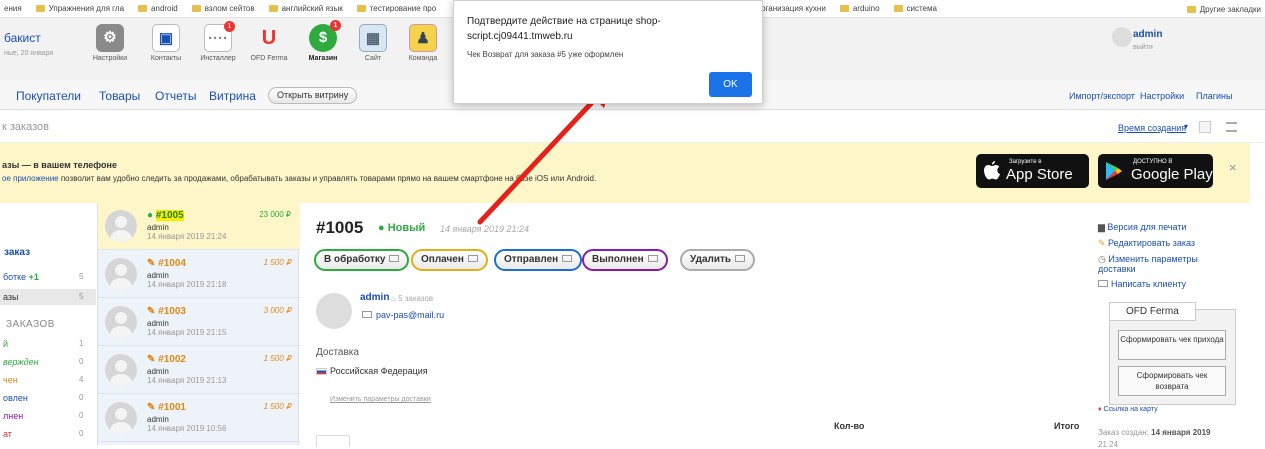 The width and height of the screenshot is (1265, 449). Describe the element at coordinates (1146, 243) in the screenshot. I see `edit-order-link: ✎ Редактировать заказ` at that location.